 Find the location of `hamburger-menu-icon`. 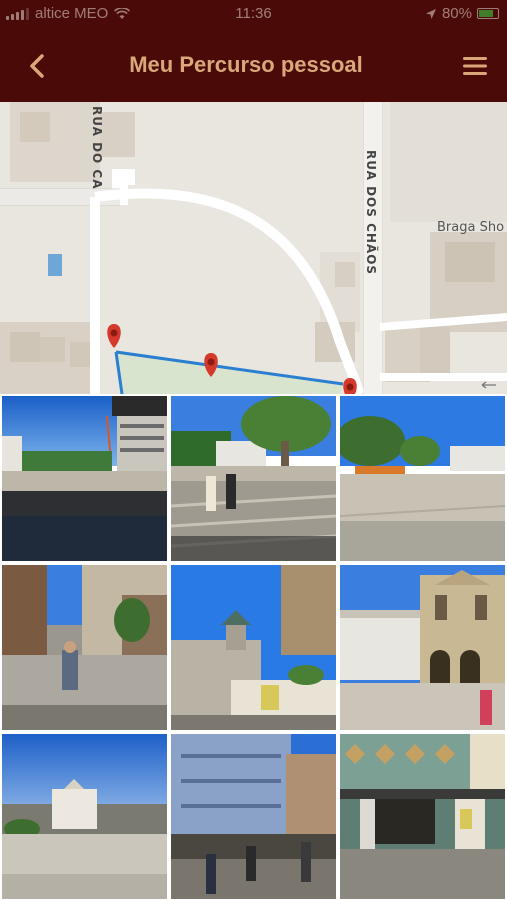

hamburger-menu-icon is located at coordinates (475, 66).